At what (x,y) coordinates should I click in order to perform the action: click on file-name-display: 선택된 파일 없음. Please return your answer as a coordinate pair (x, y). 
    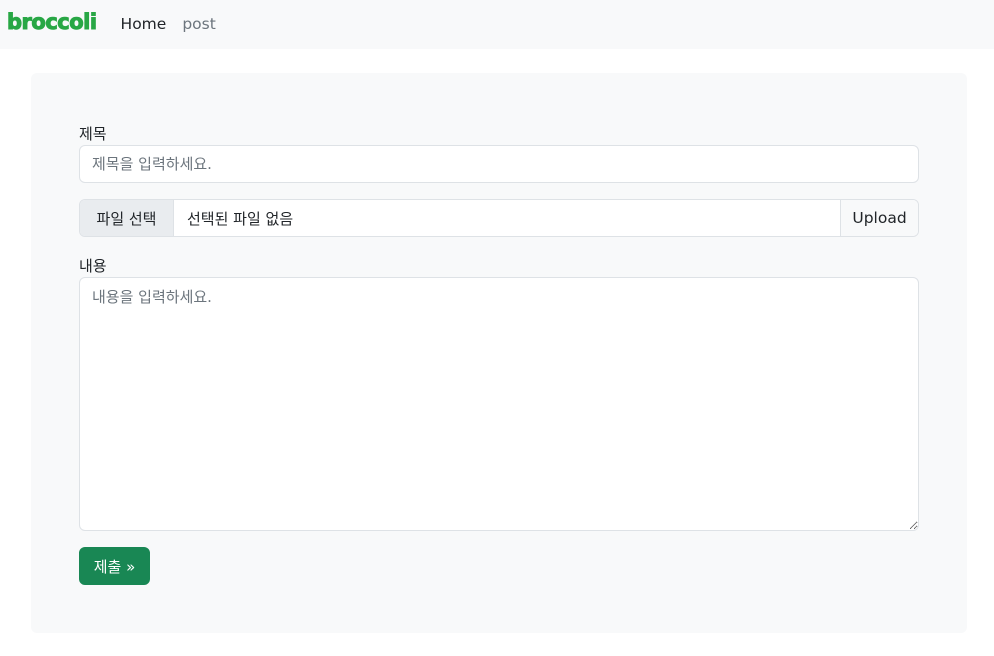
    Looking at the image, I should click on (507, 218).